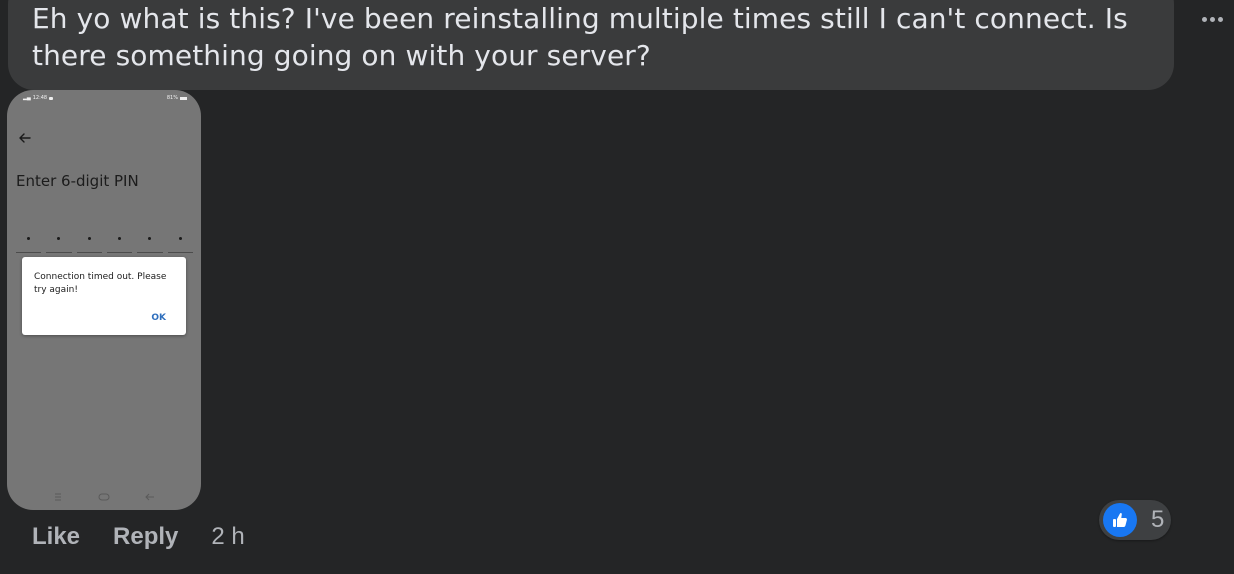 The width and height of the screenshot is (1234, 574). I want to click on comment-actions: Like Reply 2 h, so click(138, 537).